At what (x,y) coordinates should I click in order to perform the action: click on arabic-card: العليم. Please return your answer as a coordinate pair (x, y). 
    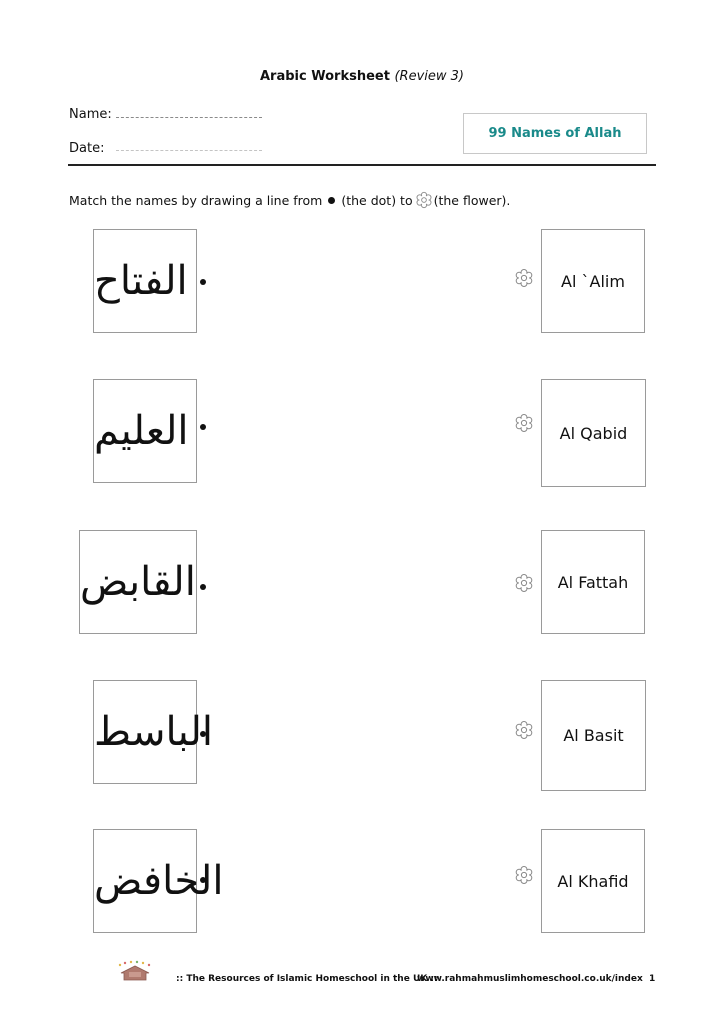
    Looking at the image, I should click on (145, 431).